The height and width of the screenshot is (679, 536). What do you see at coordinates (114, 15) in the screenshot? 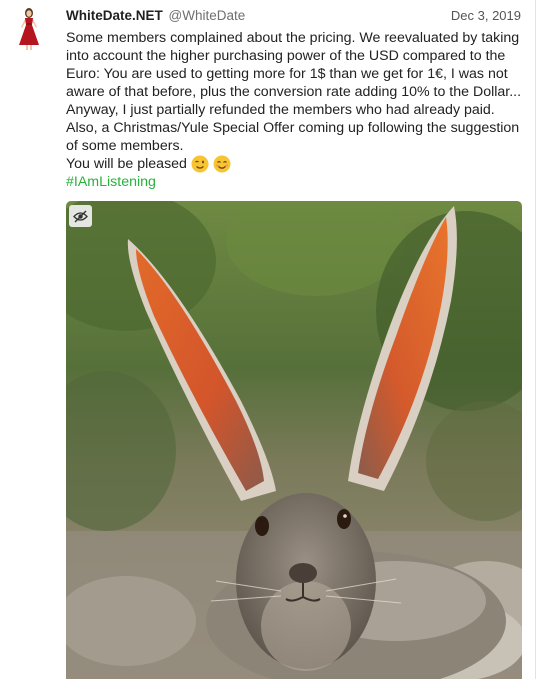
I see `display-name: WhiteDate.NET` at bounding box center [114, 15].